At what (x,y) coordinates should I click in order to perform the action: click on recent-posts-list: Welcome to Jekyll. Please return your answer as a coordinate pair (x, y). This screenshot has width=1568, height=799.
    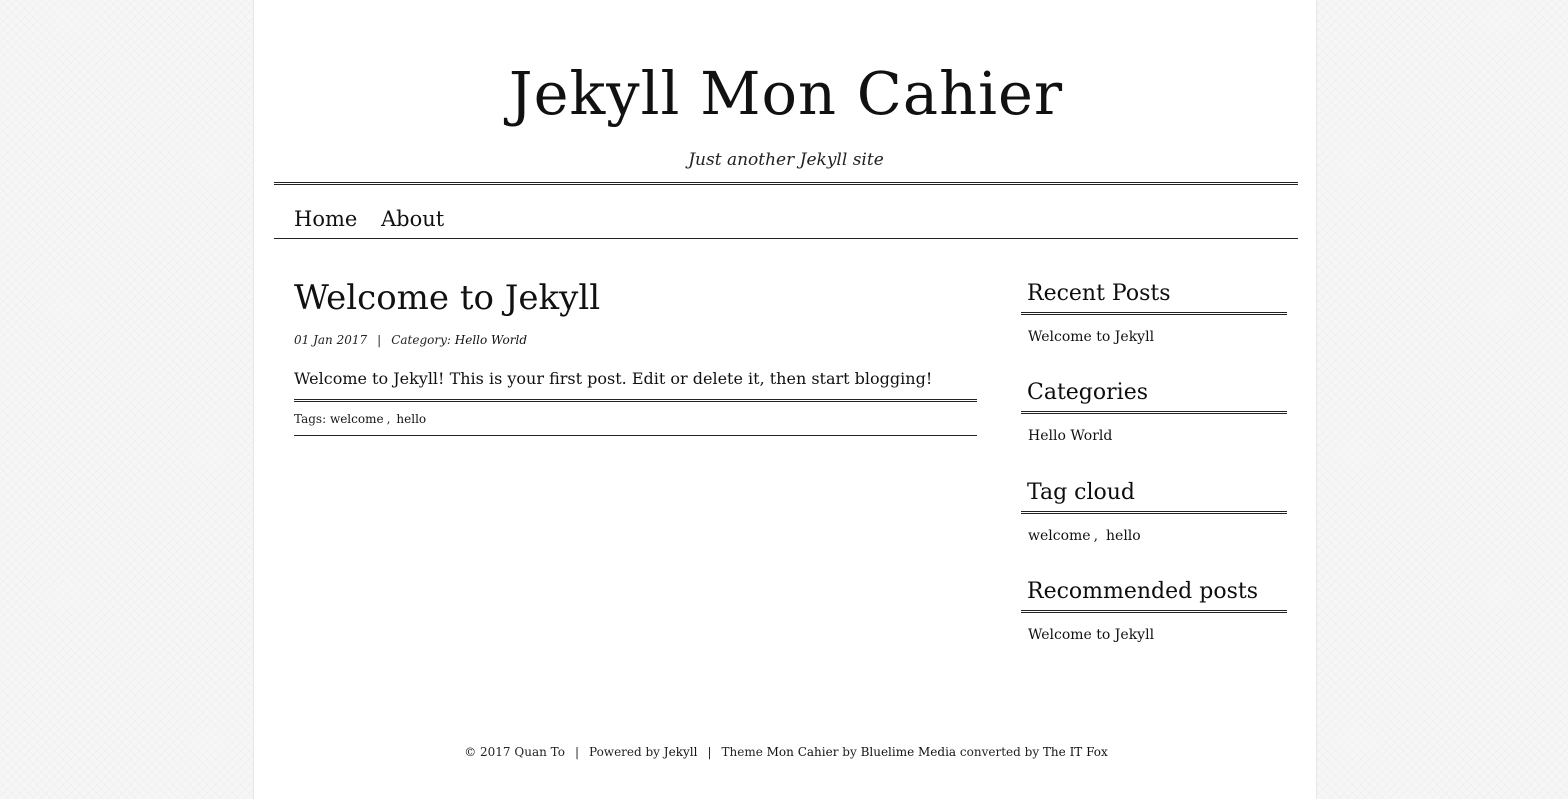
    Looking at the image, I should click on (1154, 331).